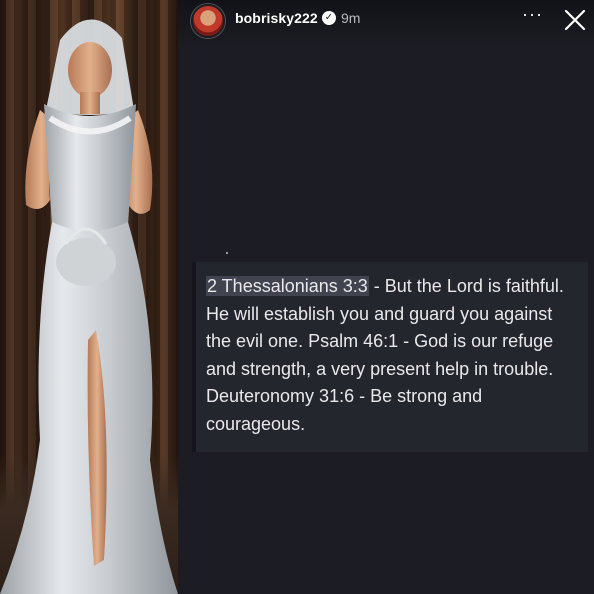  Describe the element at coordinates (276, 18) in the screenshot. I see `username: bobrisky222` at that location.